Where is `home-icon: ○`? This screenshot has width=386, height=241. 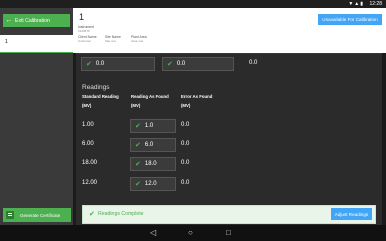
home-icon: ○ is located at coordinates (190, 232).